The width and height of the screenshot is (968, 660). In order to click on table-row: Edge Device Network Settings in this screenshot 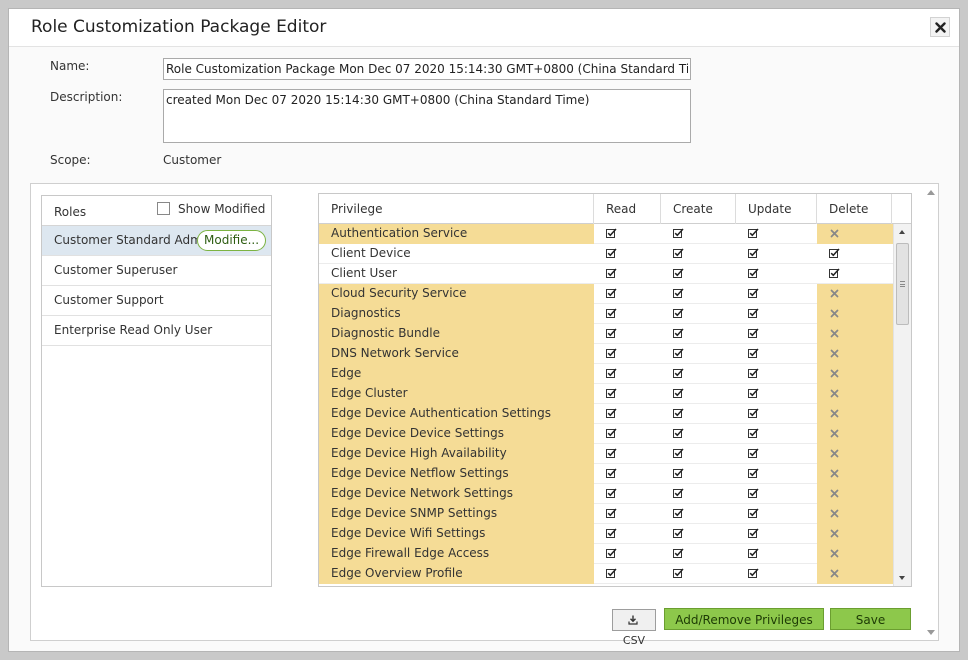, I will do `click(606, 494)`.